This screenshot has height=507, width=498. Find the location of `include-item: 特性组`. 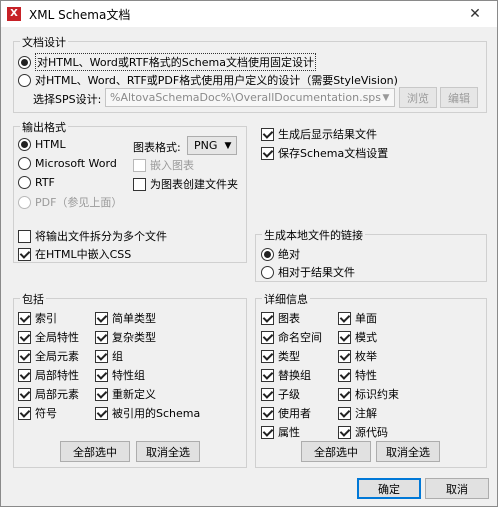

include-item: 特性组 is located at coordinates (120, 375).